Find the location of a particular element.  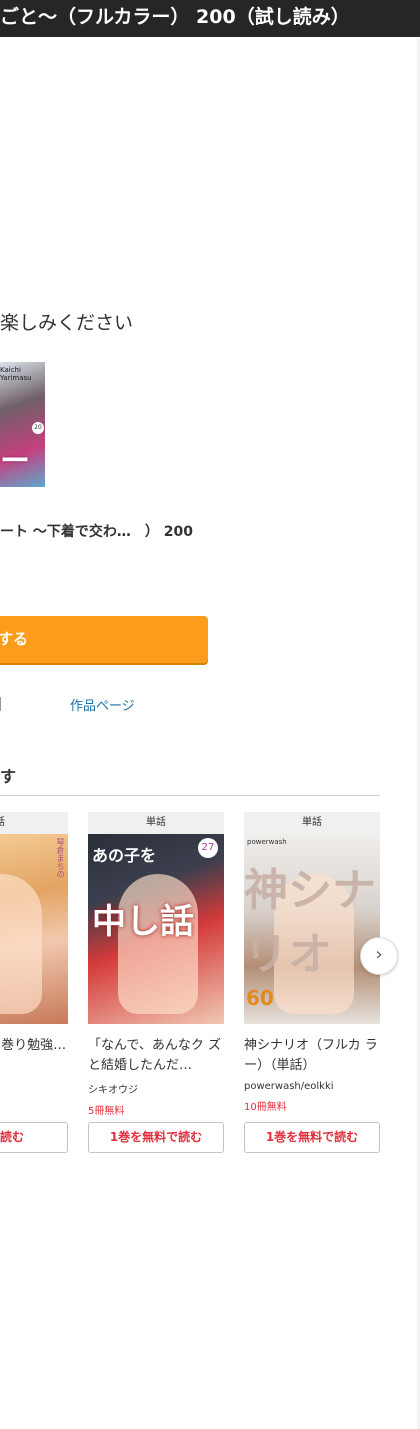

recommend-section-title: す is located at coordinates (8, 776).